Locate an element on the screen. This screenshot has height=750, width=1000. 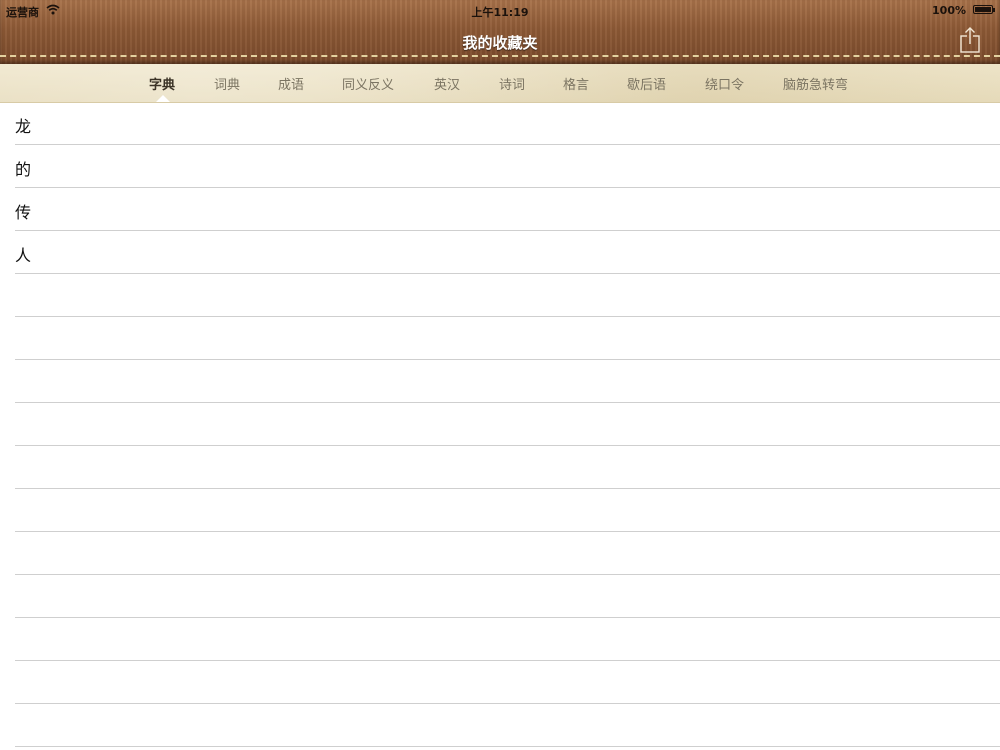
category-tabbar: 字典 词典 成语 同义反义 英汉 诗词 格言 歇后语 绕口令 脑筋急转弯 is located at coordinates (500, 83).